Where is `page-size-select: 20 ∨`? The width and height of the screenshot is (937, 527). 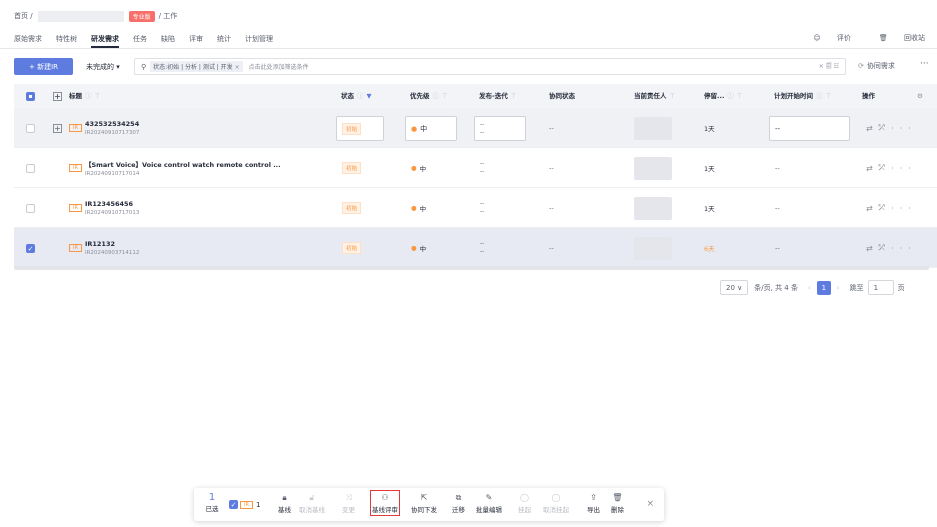
page-size-select: 20 ∨ is located at coordinates (734, 287).